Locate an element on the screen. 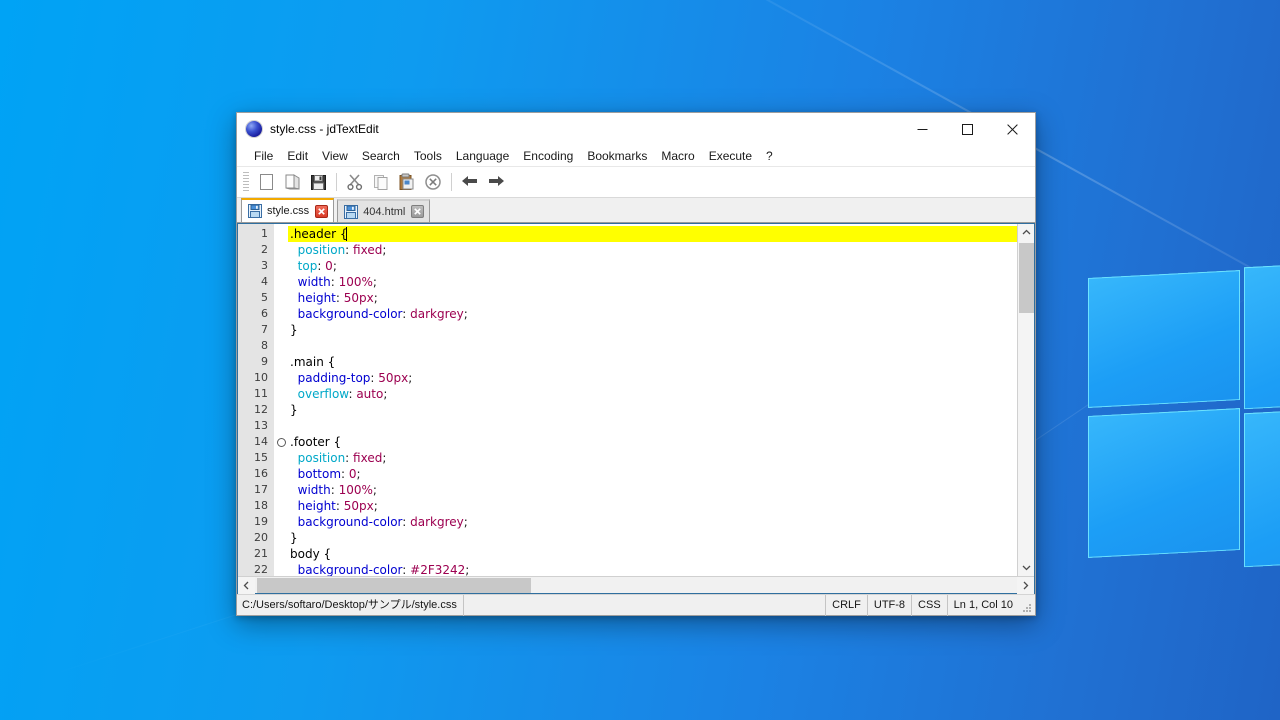  close-button is located at coordinates (1012, 129).